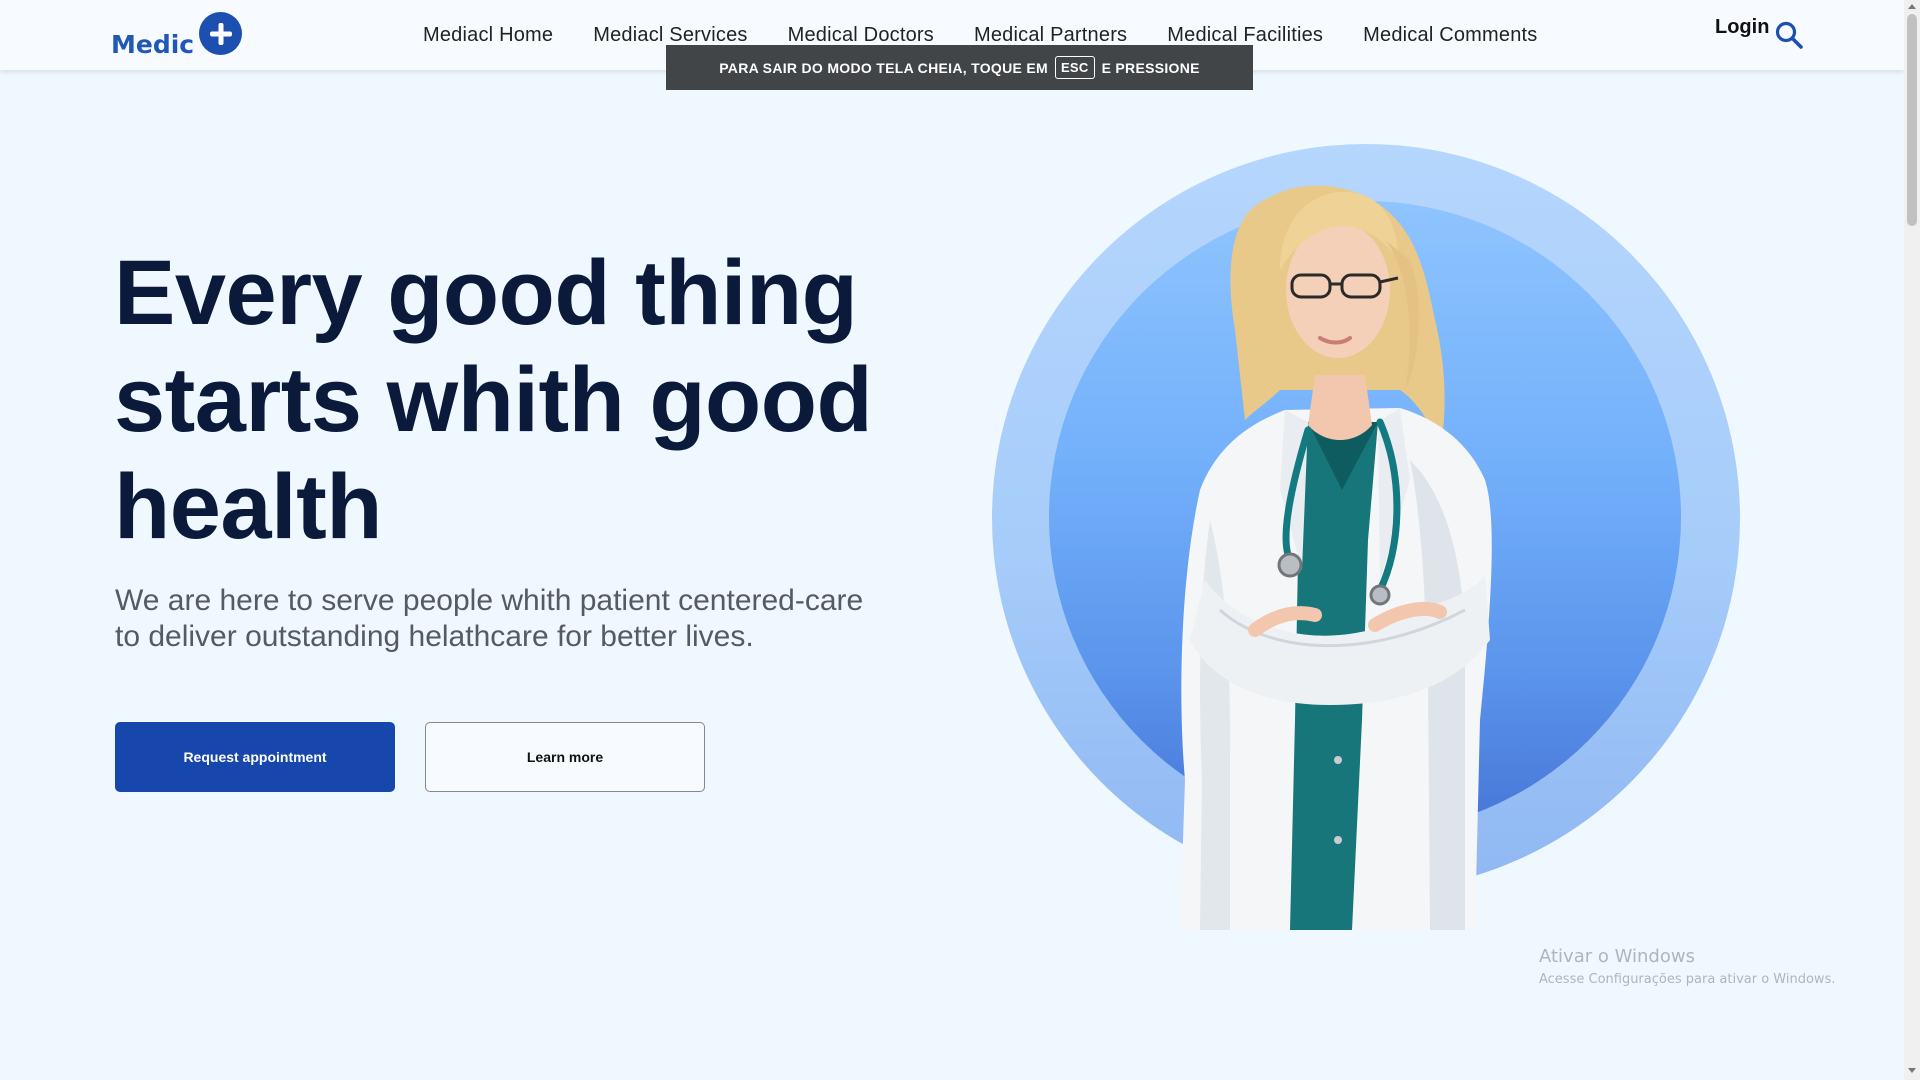  What do you see at coordinates (1912, 540) in the screenshot?
I see `page-scrollbar` at bounding box center [1912, 540].